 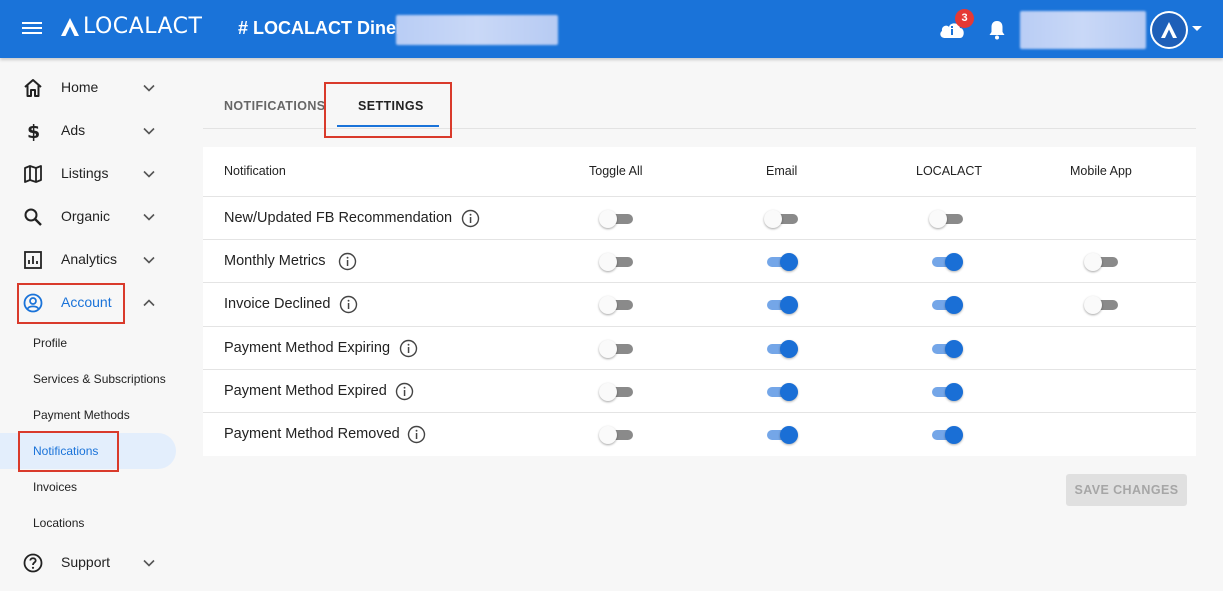 I want to click on tab-label: NOTIFICATIONS, so click(x=275, y=106).